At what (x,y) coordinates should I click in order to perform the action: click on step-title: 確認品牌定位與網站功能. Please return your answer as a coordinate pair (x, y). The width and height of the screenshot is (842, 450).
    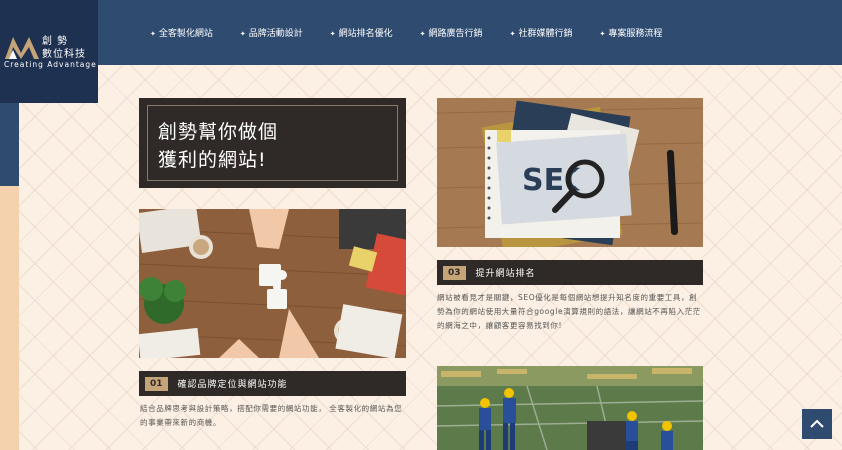
    Looking at the image, I should click on (232, 385).